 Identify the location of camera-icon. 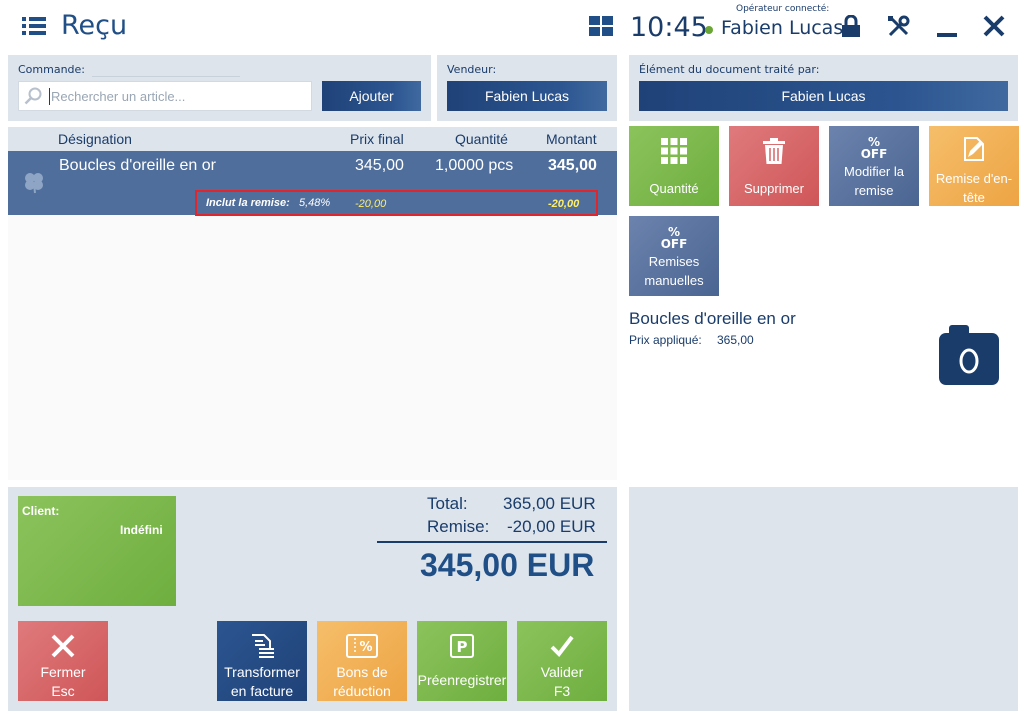
(969, 355).